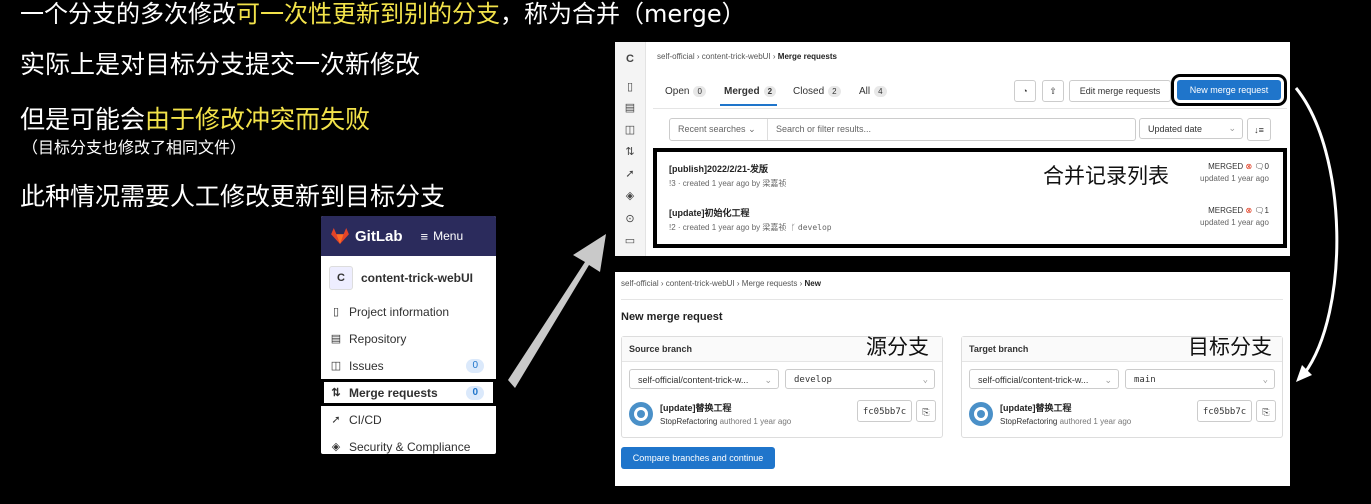 This screenshot has height=504, width=1371. What do you see at coordinates (1234, 172) in the screenshot?
I see `mr-status: MERGED ⊗ 🗨0 updated 1 year ago` at bounding box center [1234, 172].